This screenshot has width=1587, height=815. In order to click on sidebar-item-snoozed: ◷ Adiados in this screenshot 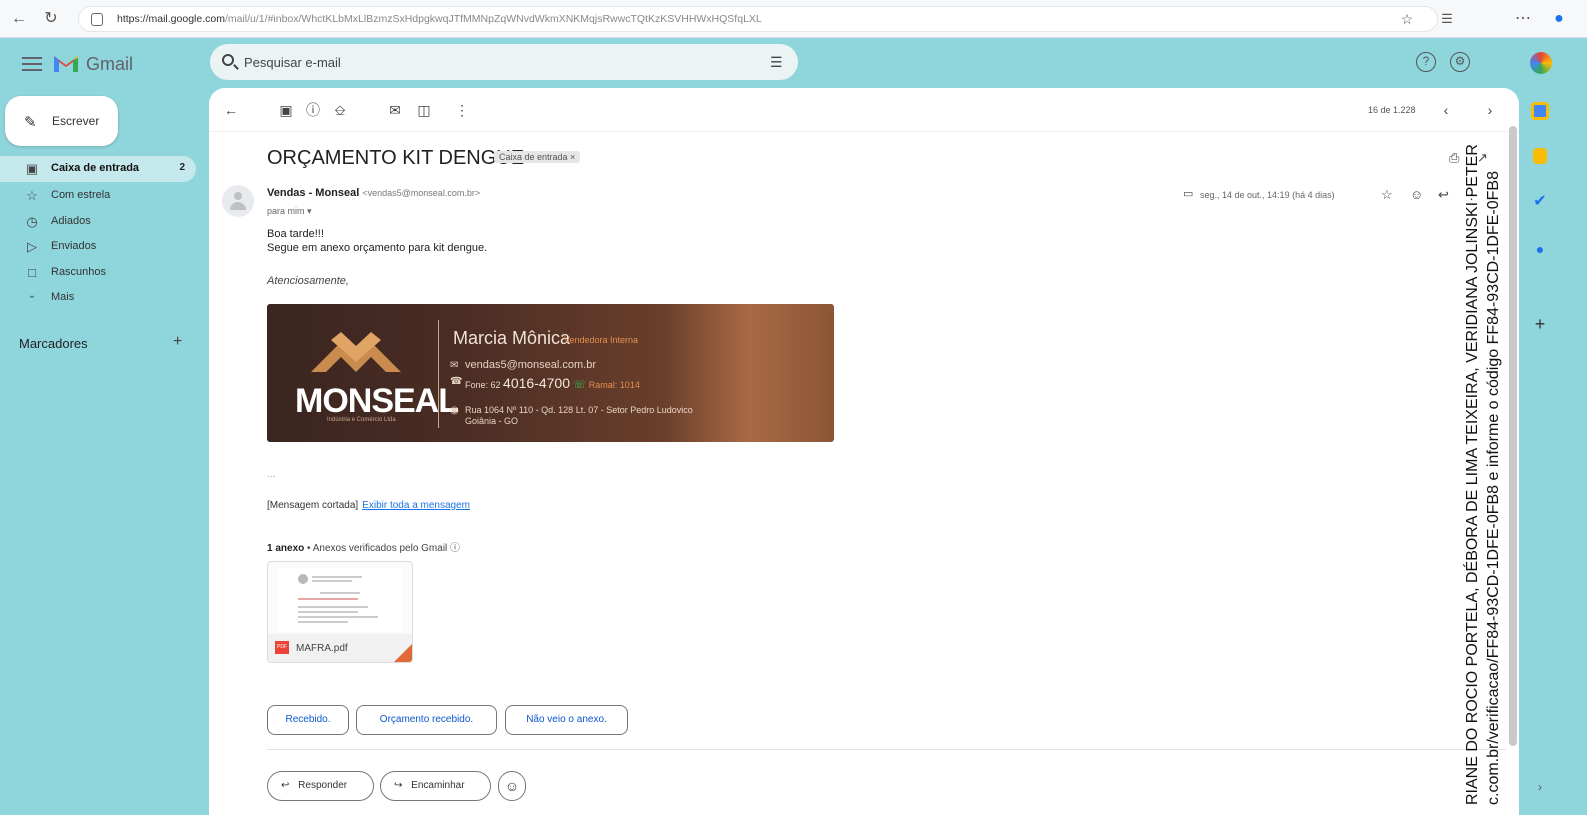, I will do `click(98, 222)`.